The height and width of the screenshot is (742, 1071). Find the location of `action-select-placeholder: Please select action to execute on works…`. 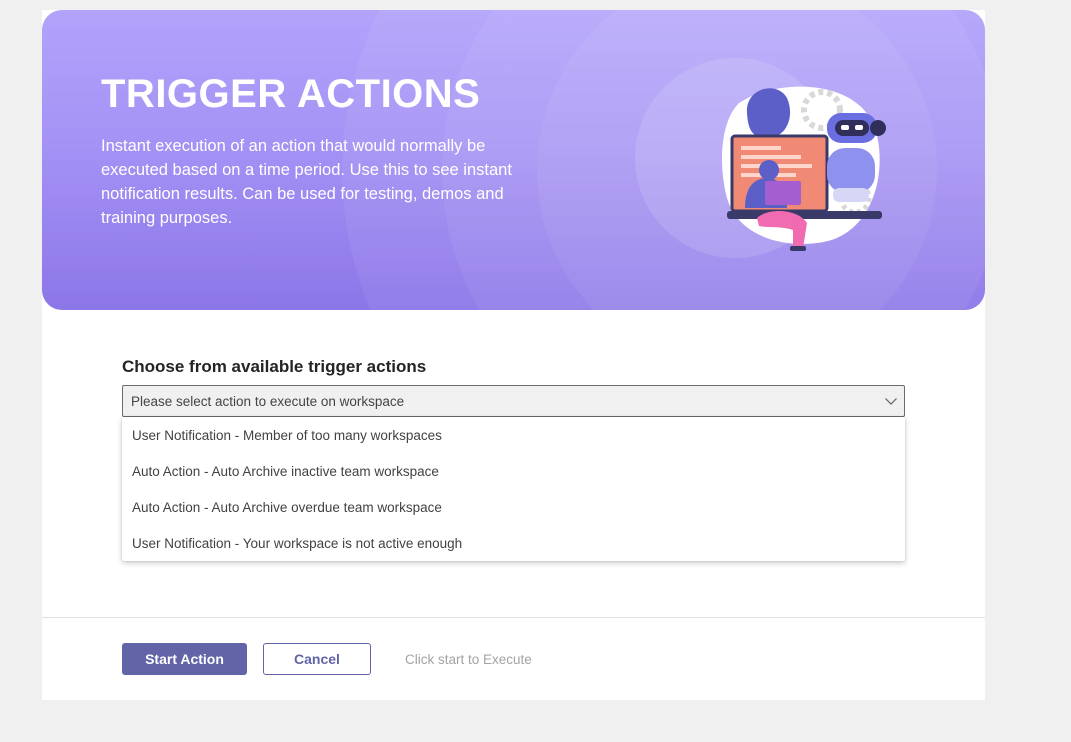

action-select-placeholder: Please select action to execute on works… is located at coordinates (268, 401).